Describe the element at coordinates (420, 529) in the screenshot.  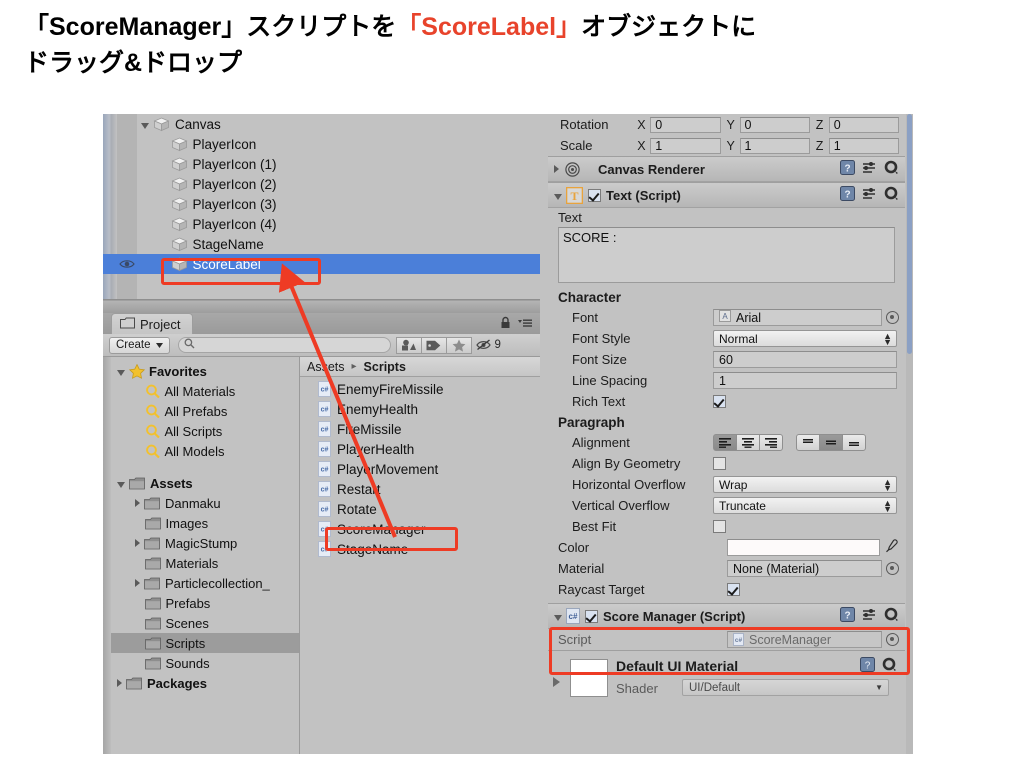
I see `asset-item-scoremanager: c# ScoreManager` at that location.